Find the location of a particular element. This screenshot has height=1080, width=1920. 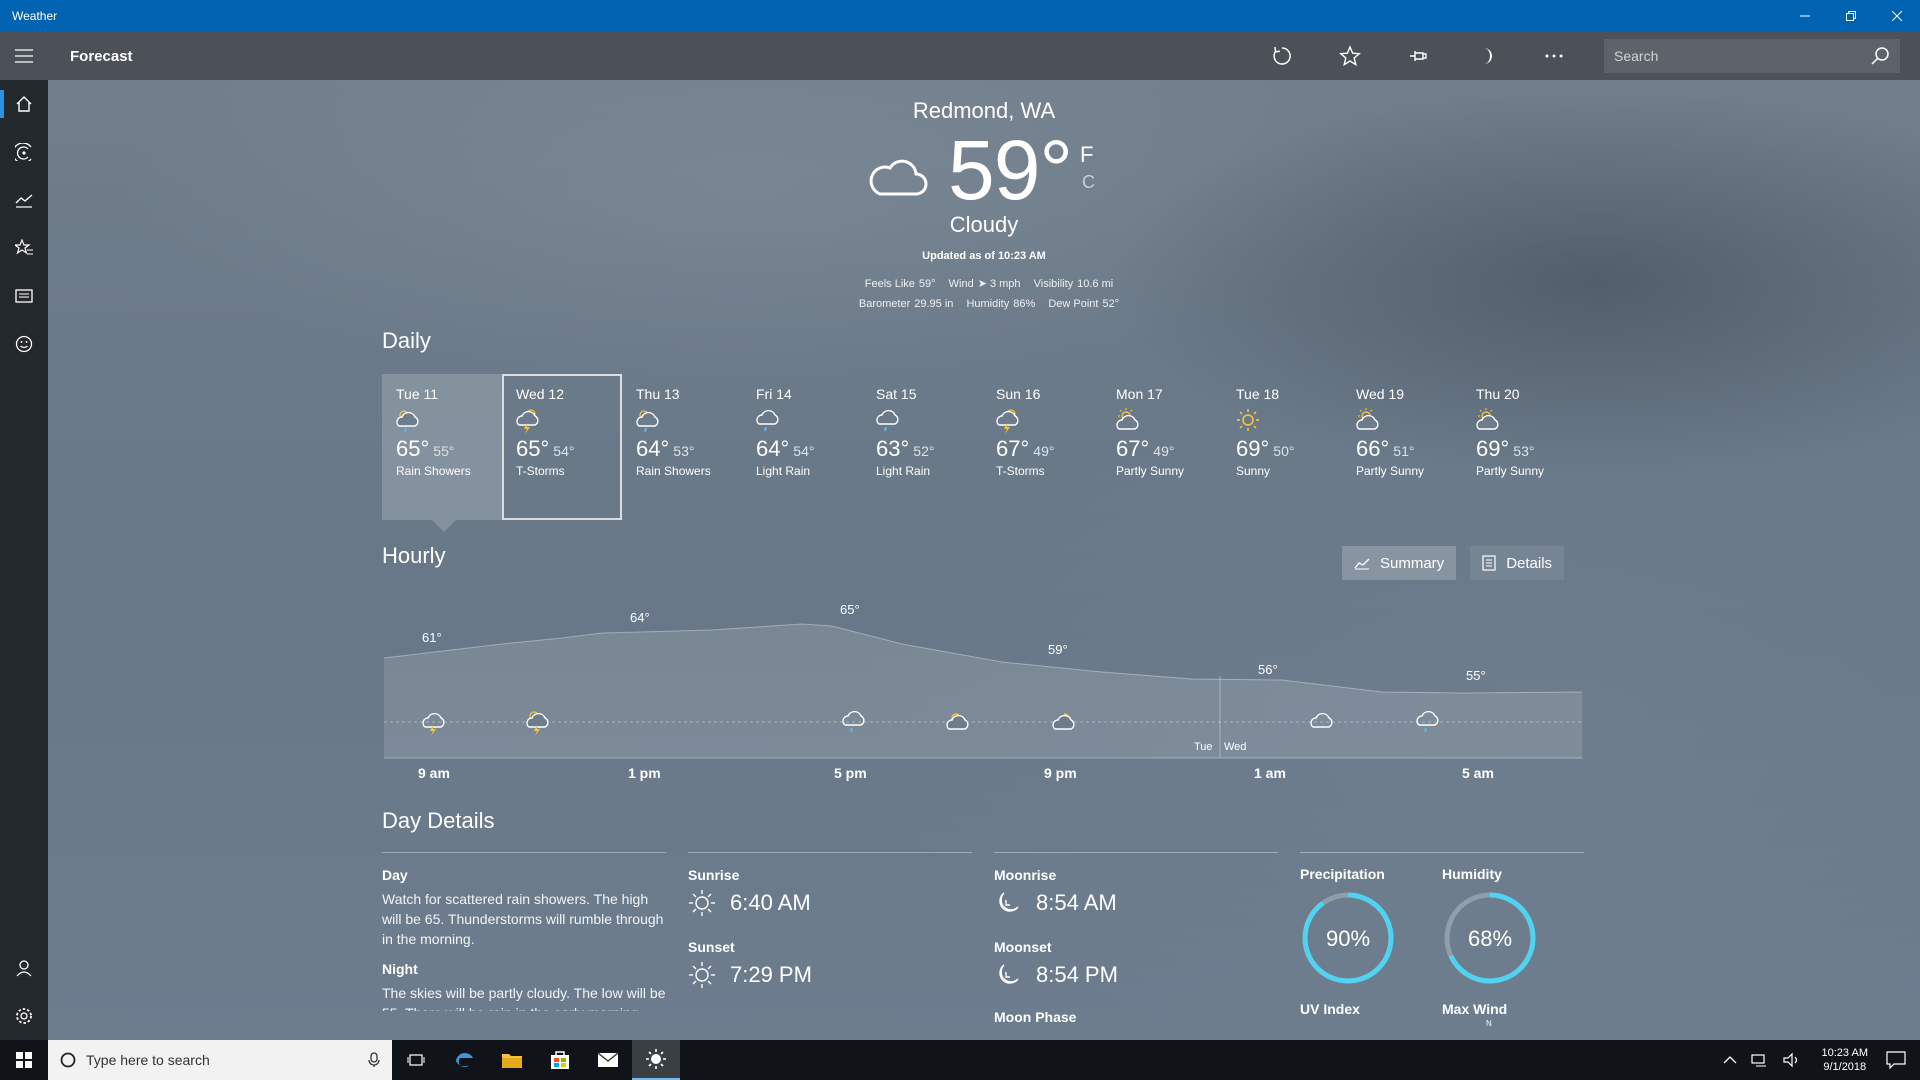

search-box is located at coordinates (1752, 56).